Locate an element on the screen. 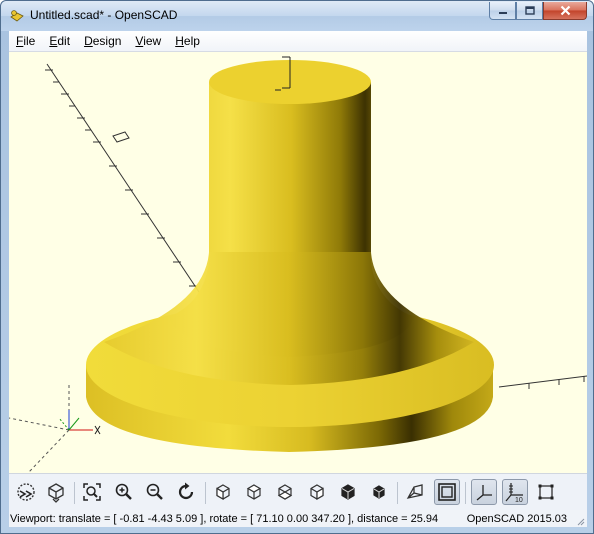  title-bar: Untitled.scad* - OpenSCAD is located at coordinates (297, 16).